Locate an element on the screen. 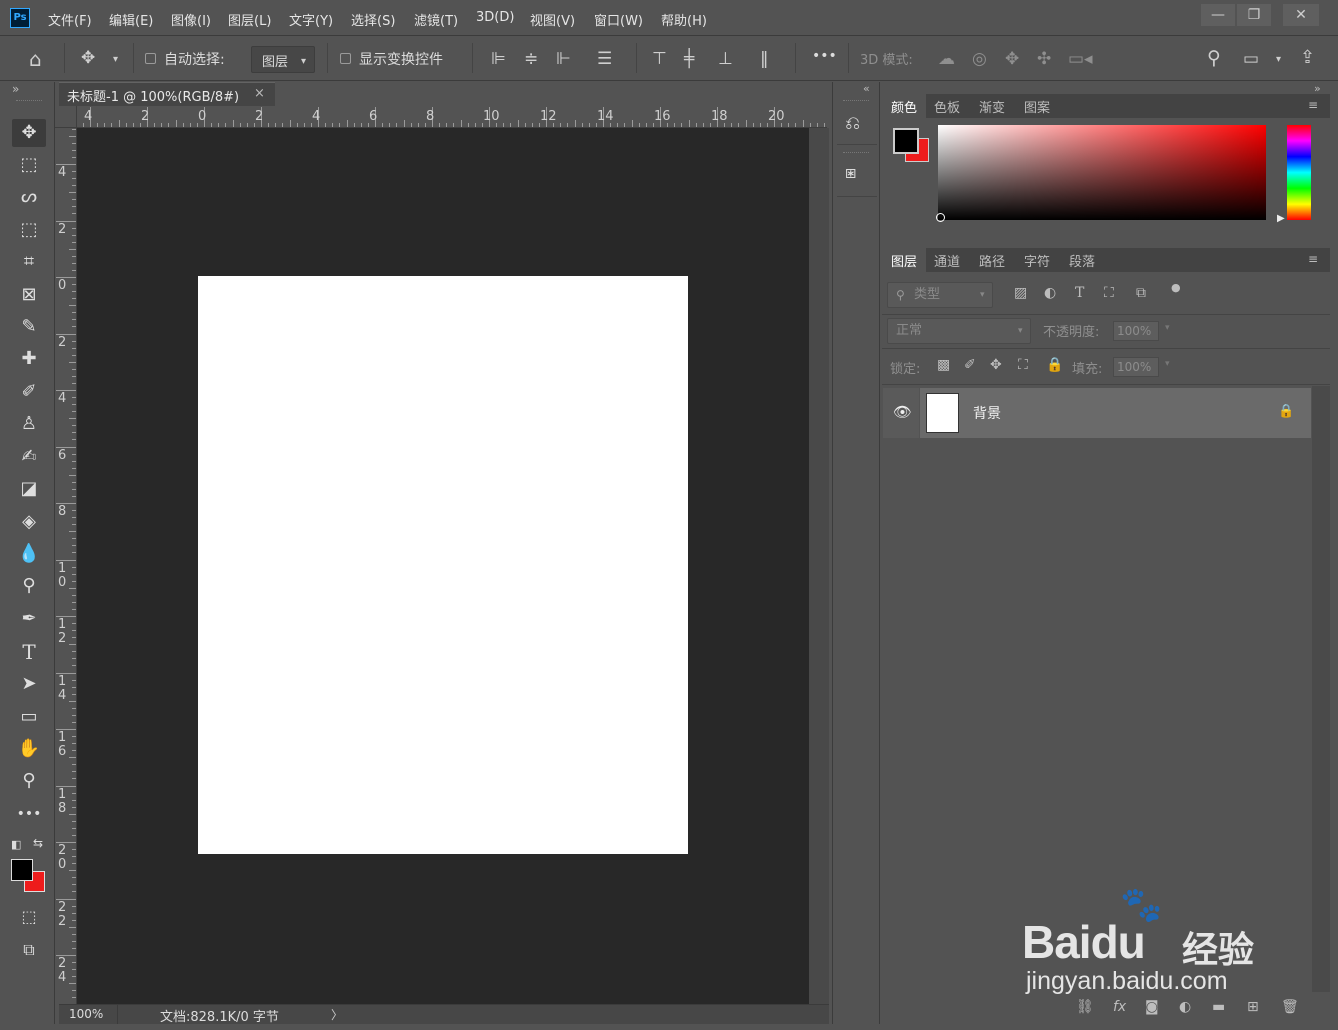 This screenshot has width=1338, height=1030. eyedropper-icon: ✎ is located at coordinates (29, 327).